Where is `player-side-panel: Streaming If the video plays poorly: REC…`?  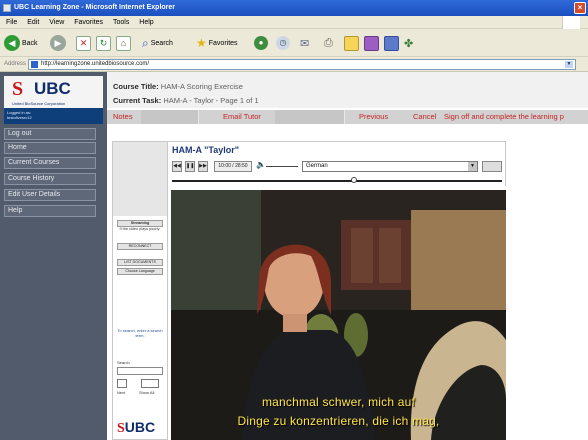 player-side-panel: Streaming If the video plays poorly: REC… is located at coordinates (140, 290).